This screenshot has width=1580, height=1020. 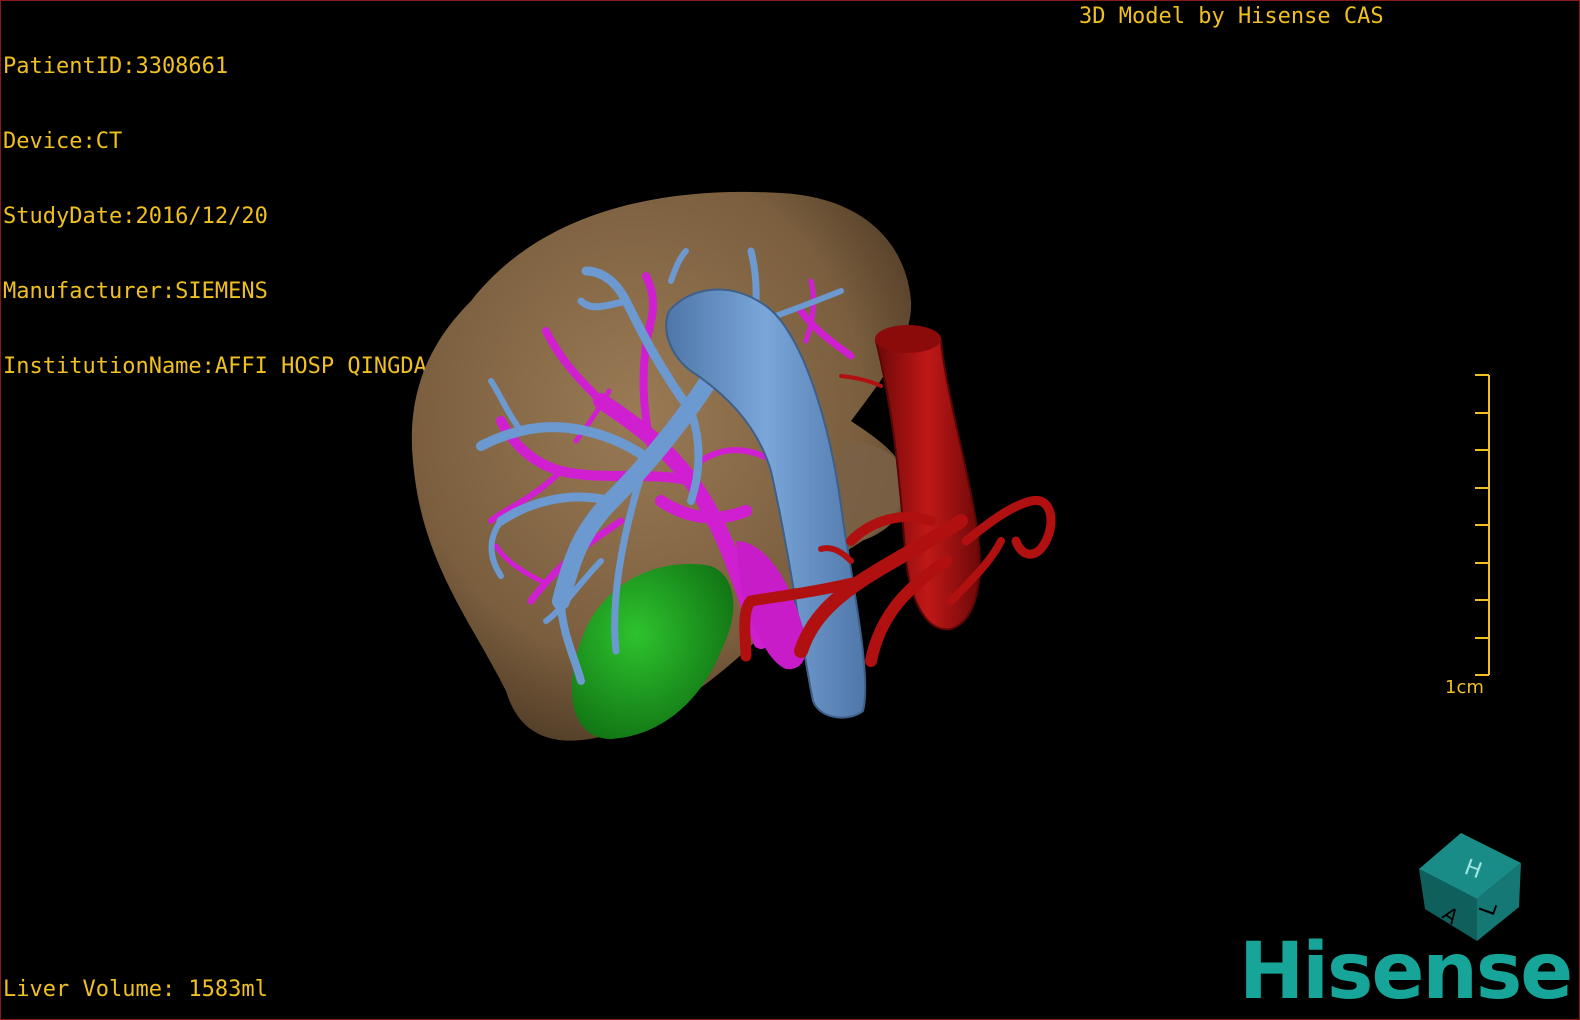 I want to click on scale-bar-label: 1cm, so click(x=1464, y=687).